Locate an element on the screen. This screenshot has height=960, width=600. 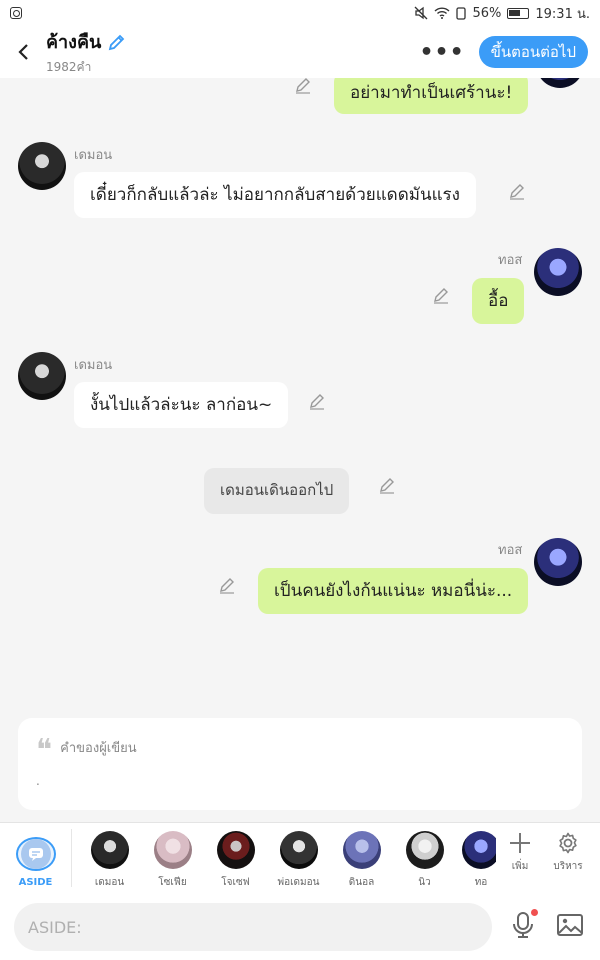
message-bubble: อย่ามาทำเป็นเศร้านะ! is located at coordinates (431, 96).